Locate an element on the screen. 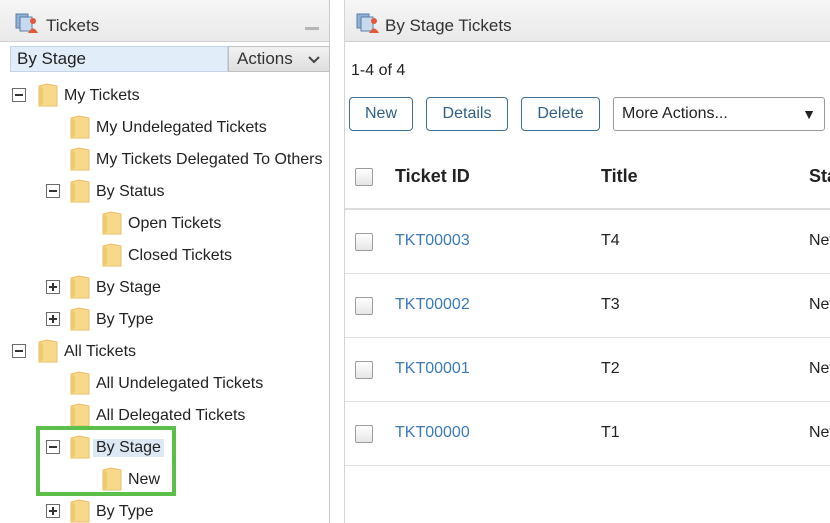  tree-node-label: My Tickets is located at coordinates (102, 95).